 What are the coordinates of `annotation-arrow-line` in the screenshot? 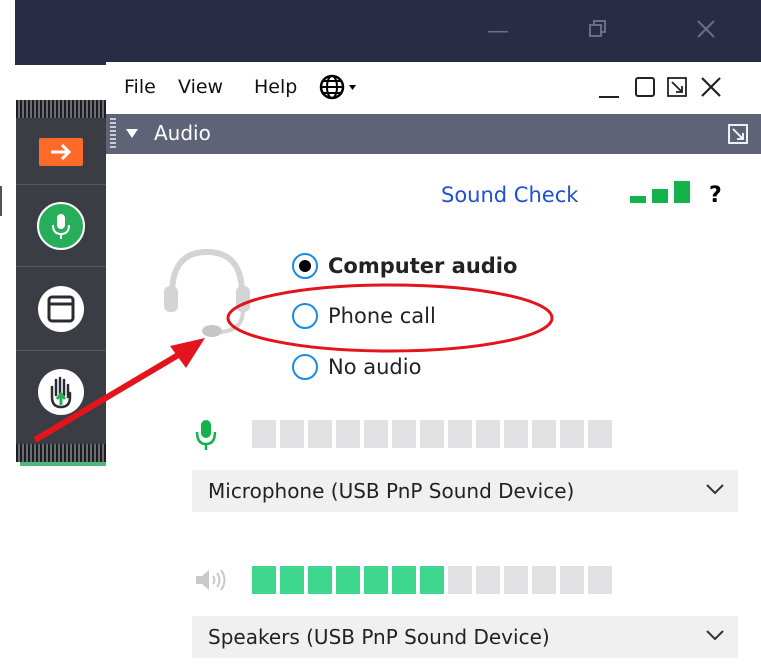 It's located at (112, 394).